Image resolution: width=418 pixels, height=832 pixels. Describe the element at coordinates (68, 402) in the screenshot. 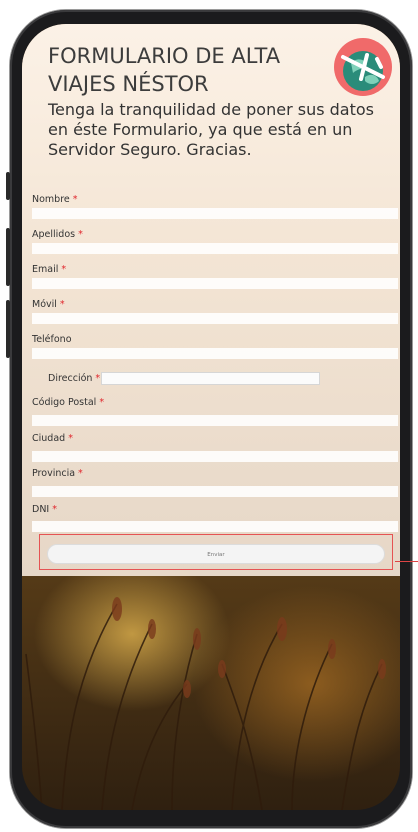

I see `codigo-postal-label: Código Postal *` at that location.